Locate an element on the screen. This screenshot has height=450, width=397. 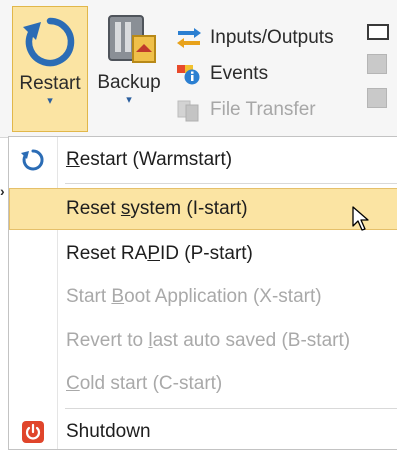
panel-icon is located at coordinates (377, 98).